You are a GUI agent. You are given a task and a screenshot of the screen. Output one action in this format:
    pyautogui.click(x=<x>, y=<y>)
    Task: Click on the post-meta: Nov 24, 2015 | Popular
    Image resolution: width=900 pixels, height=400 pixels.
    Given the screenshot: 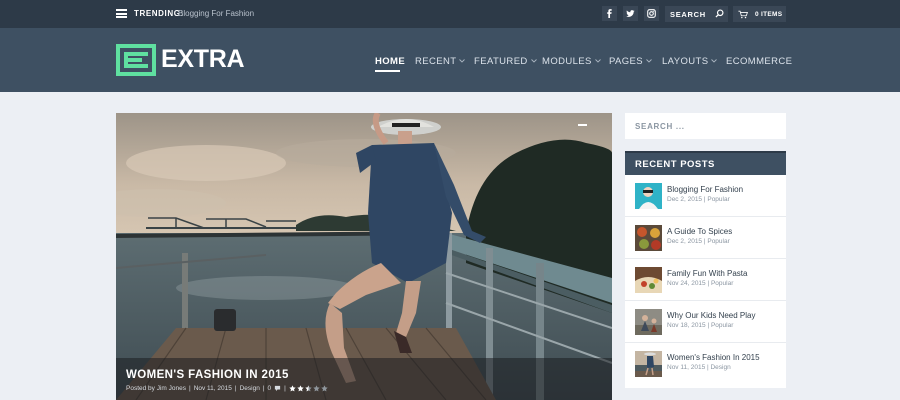 What is the action you would take?
    pyautogui.click(x=700, y=283)
    